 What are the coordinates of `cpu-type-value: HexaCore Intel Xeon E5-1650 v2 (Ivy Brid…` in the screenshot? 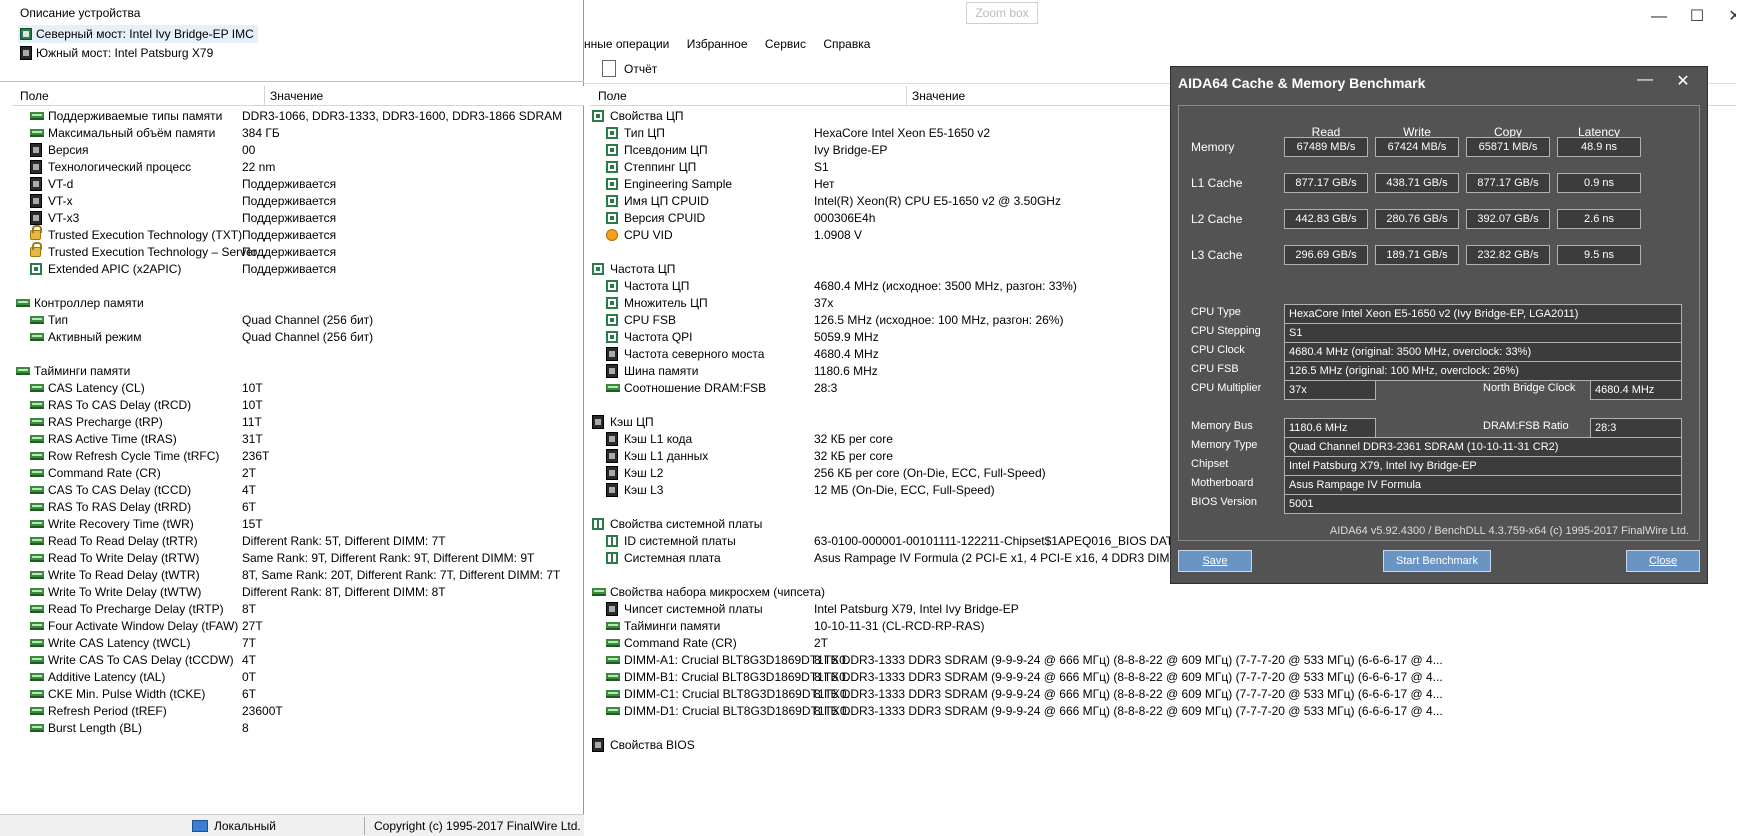 It's located at (1483, 314).